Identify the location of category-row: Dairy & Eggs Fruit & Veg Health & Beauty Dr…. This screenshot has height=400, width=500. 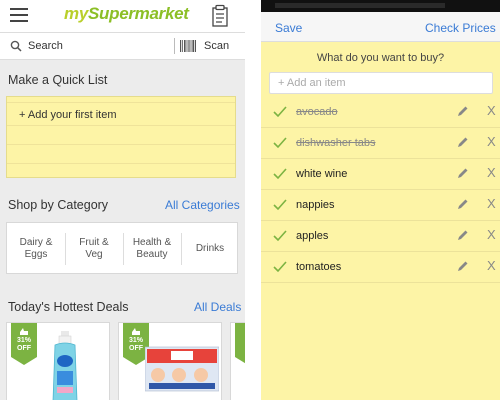
(122, 248).